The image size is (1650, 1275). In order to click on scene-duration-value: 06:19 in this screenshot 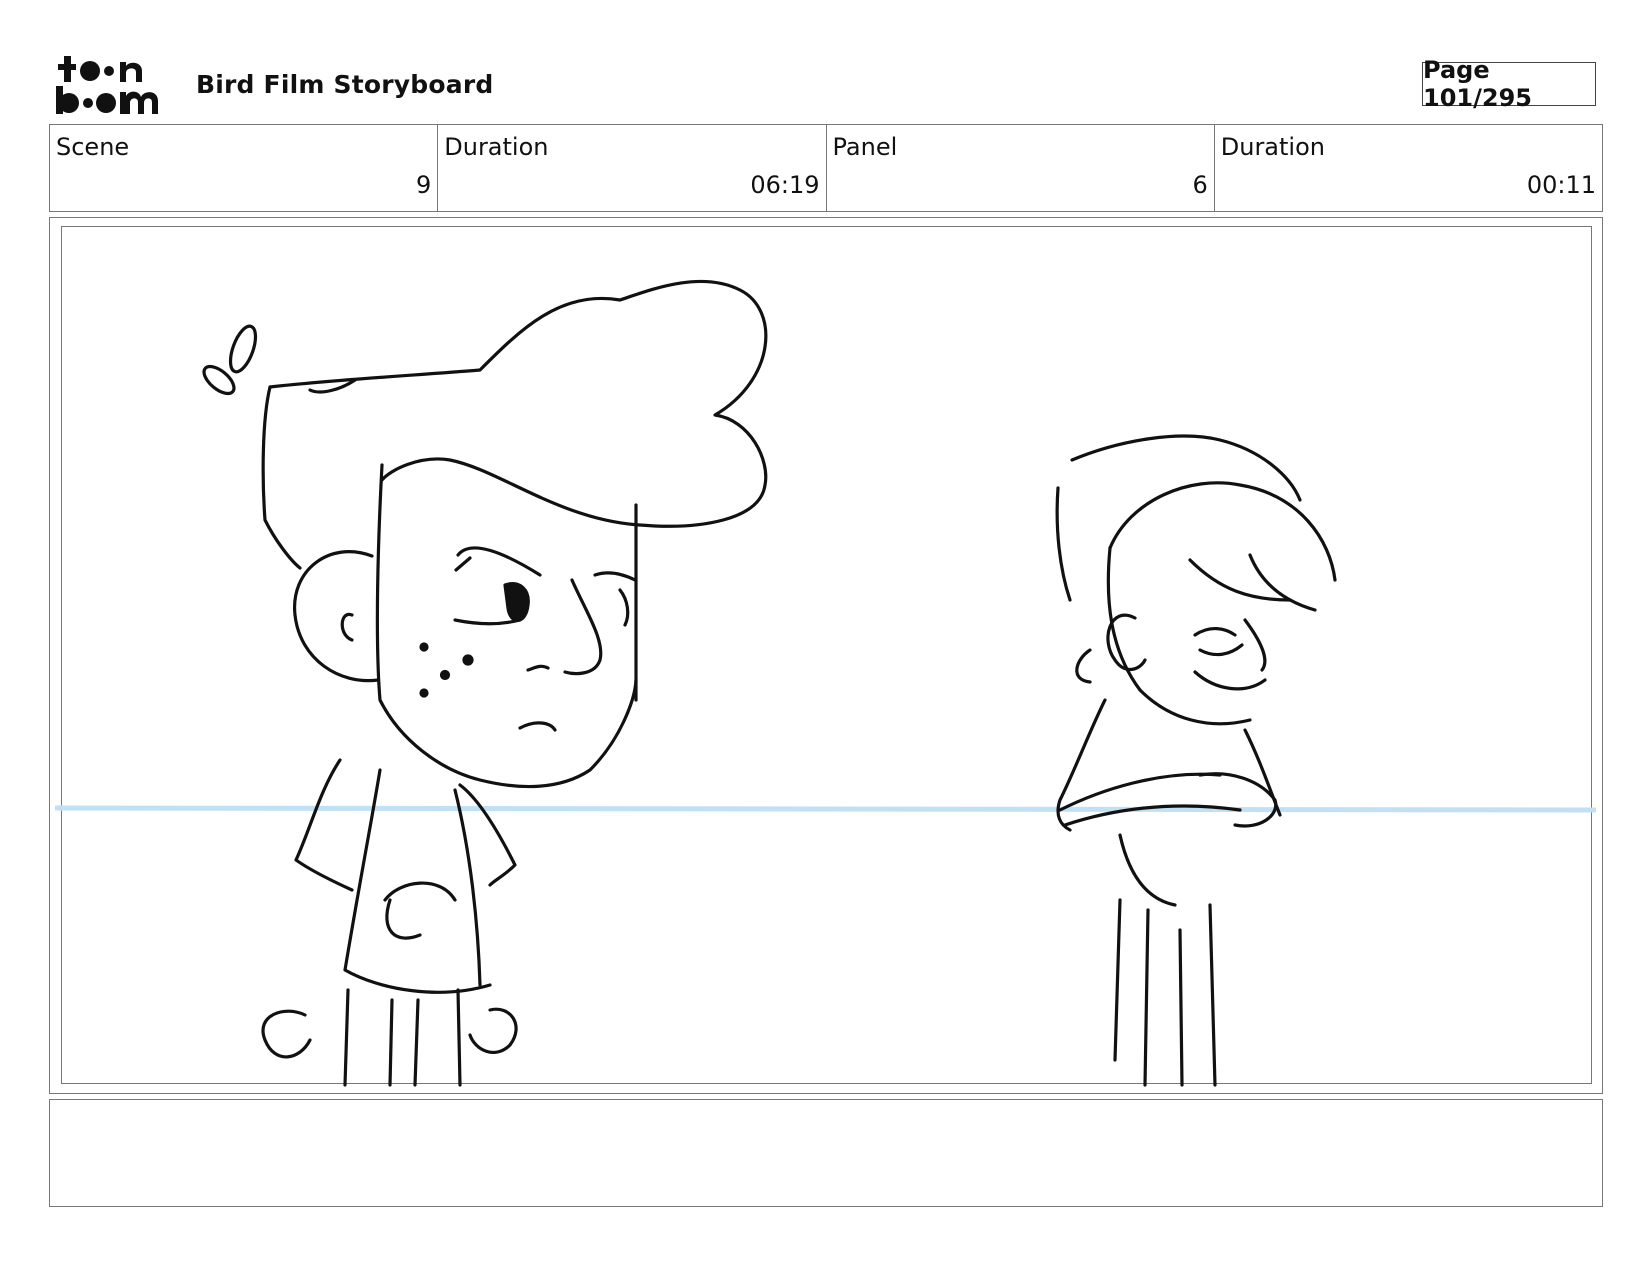, I will do `click(785, 185)`.